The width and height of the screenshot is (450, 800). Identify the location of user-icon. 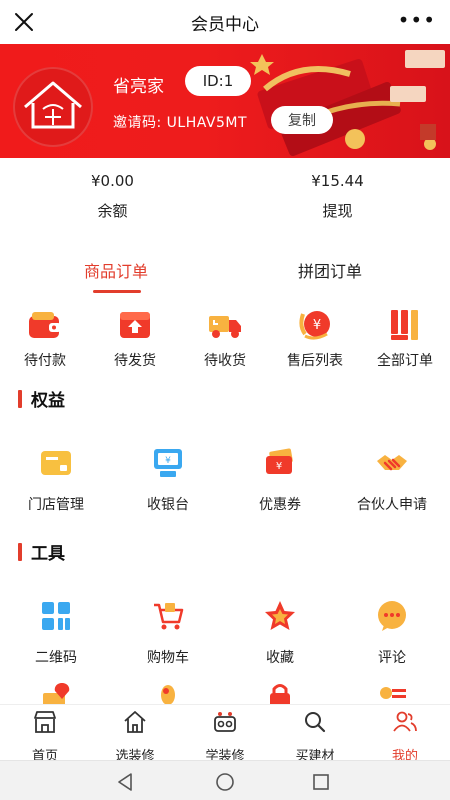
(405, 721).